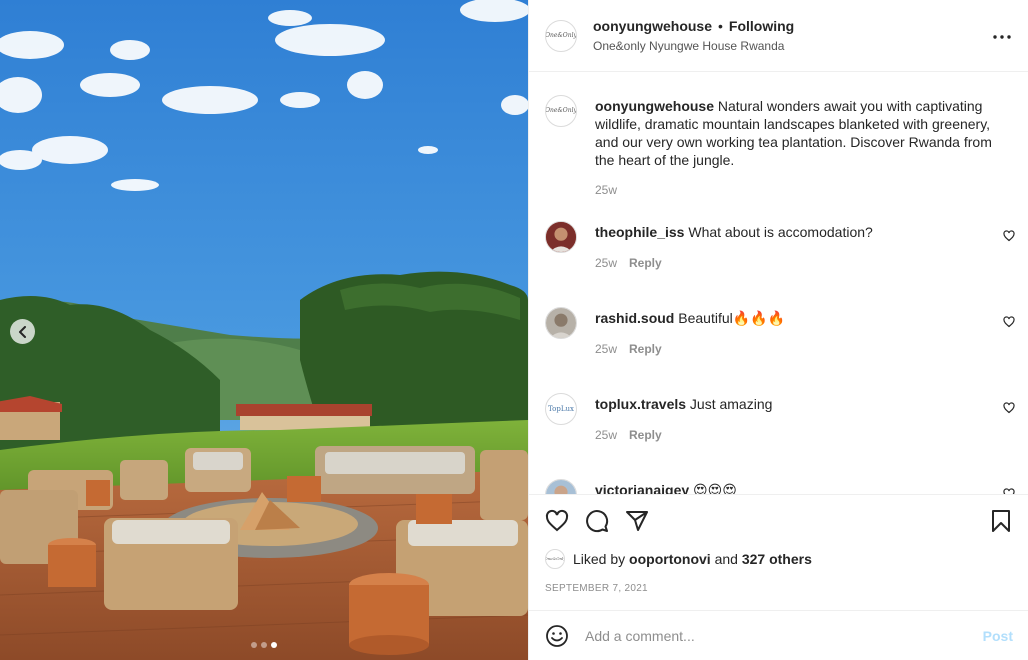 This screenshot has height=660, width=1028. I want to click on like-button, so click(557, 522).